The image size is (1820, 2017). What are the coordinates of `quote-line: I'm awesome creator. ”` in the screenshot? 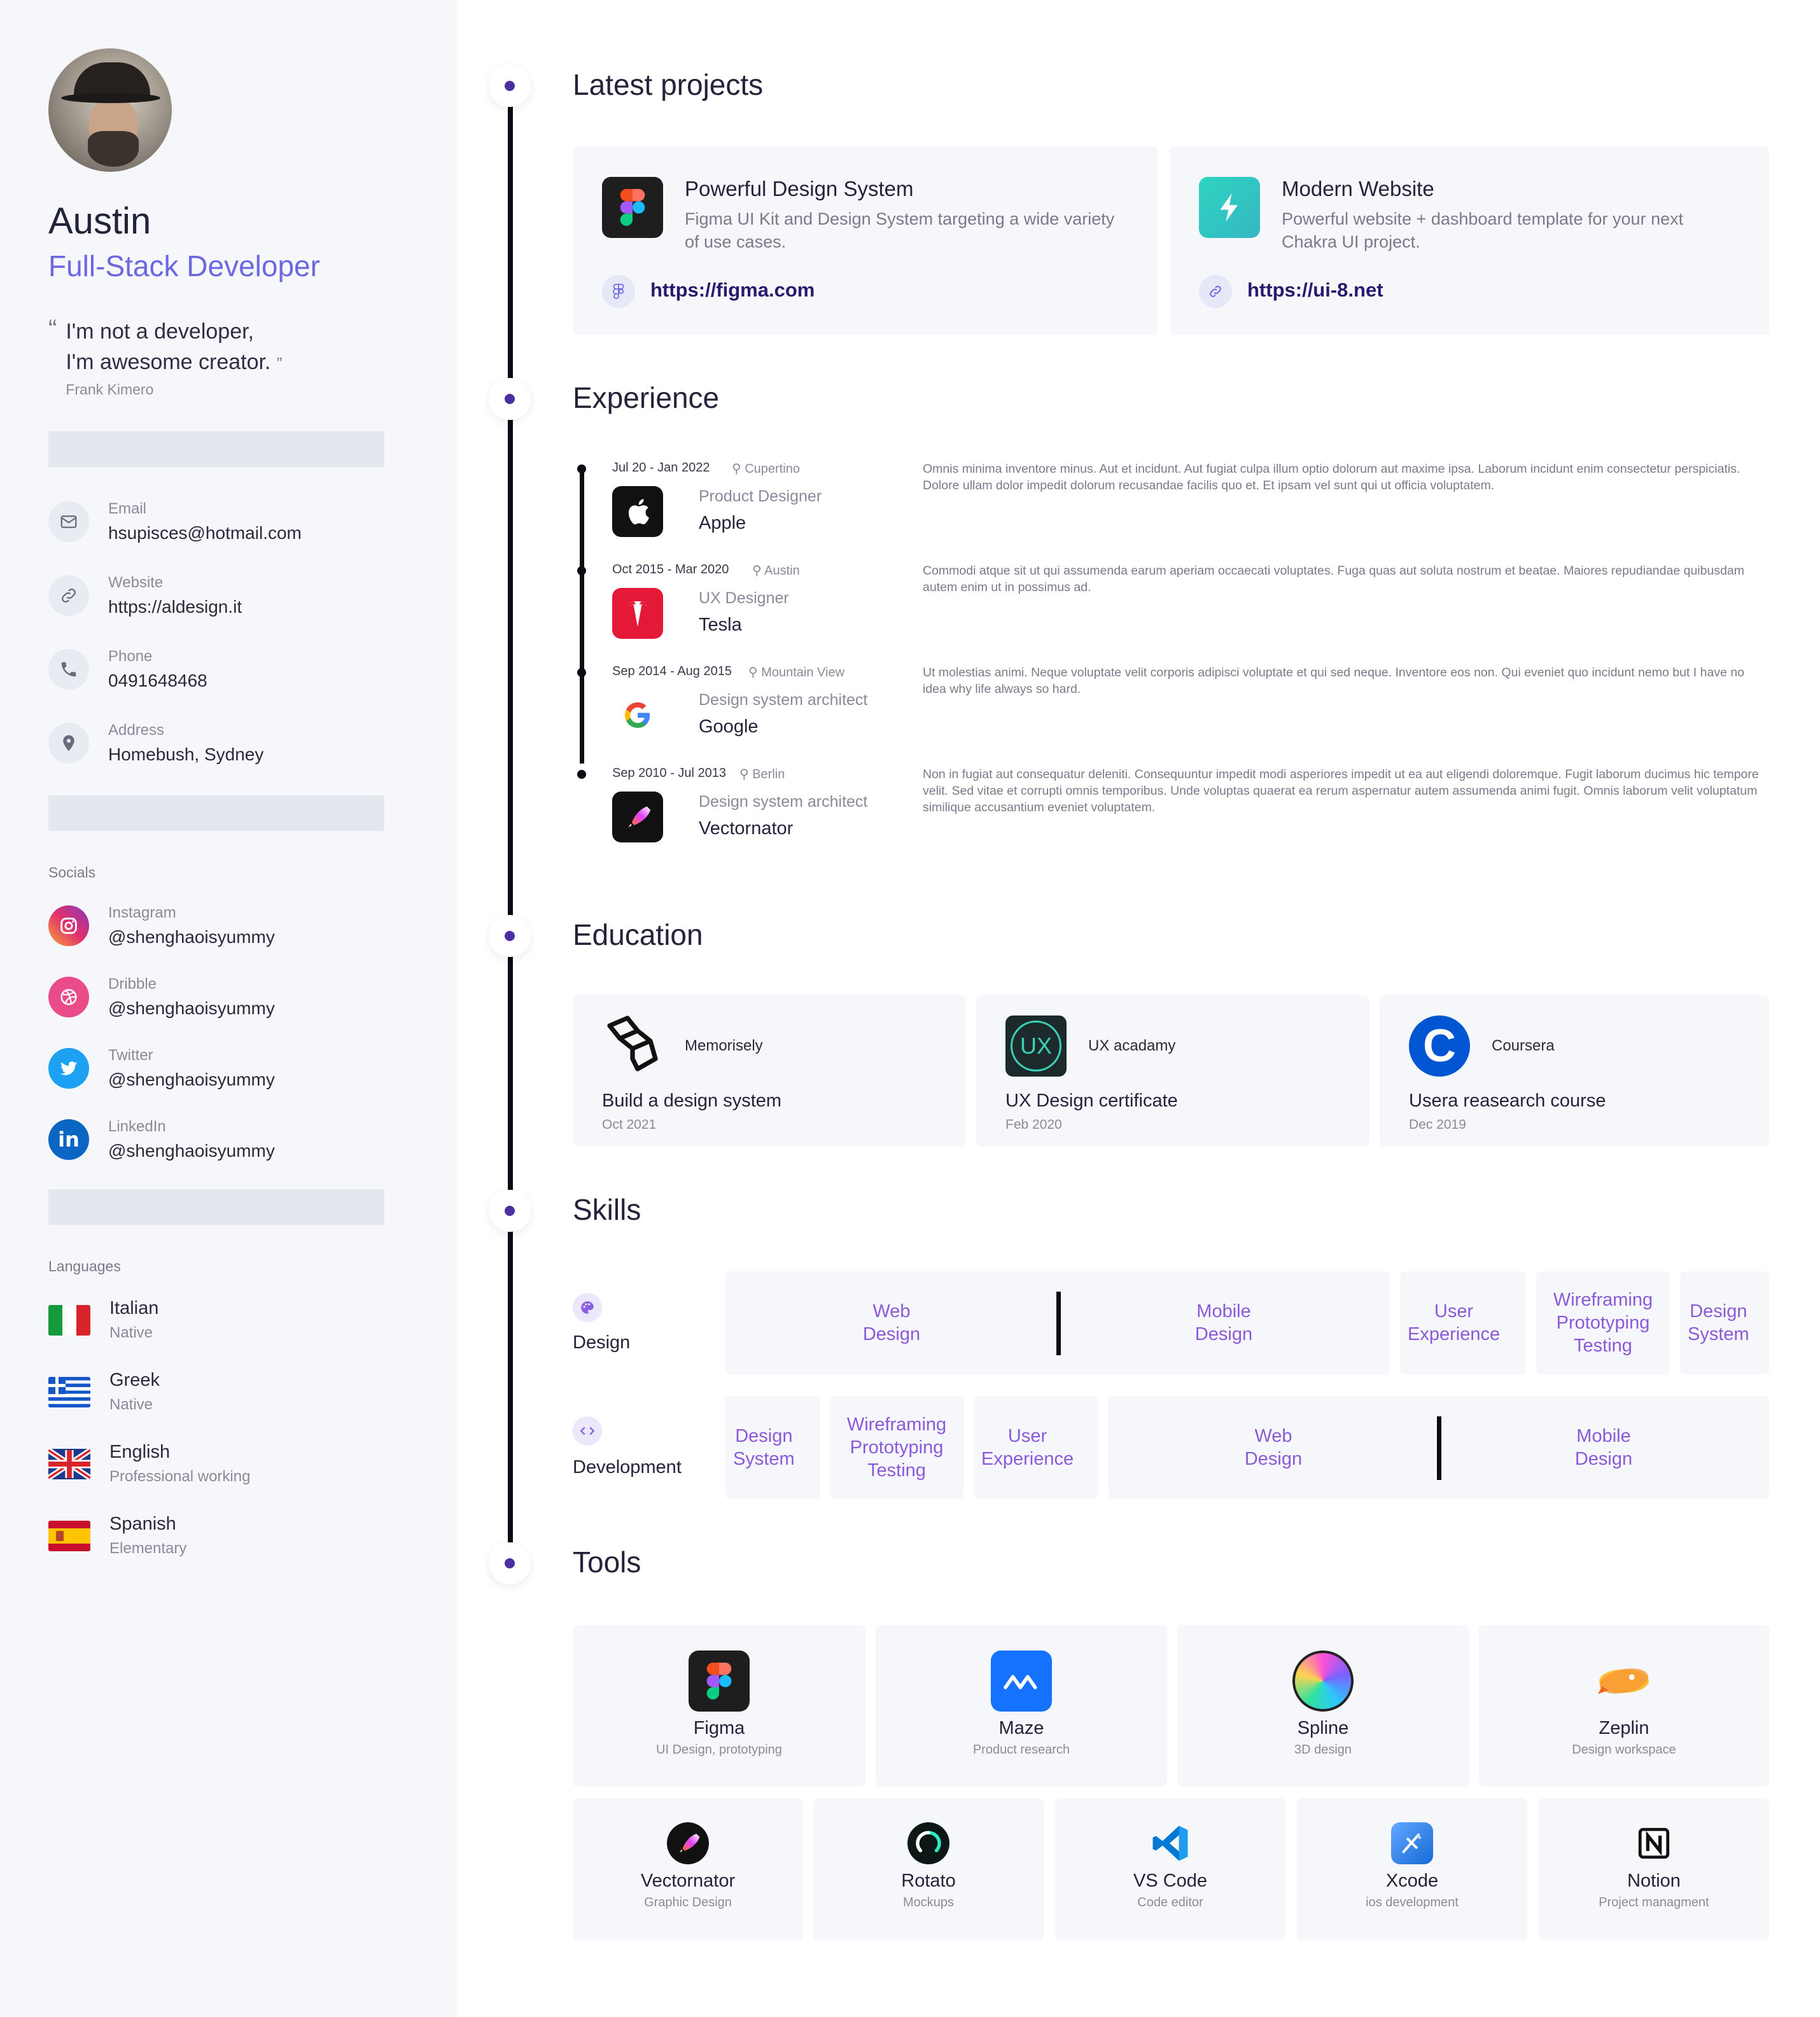 It's located at (174, 362).